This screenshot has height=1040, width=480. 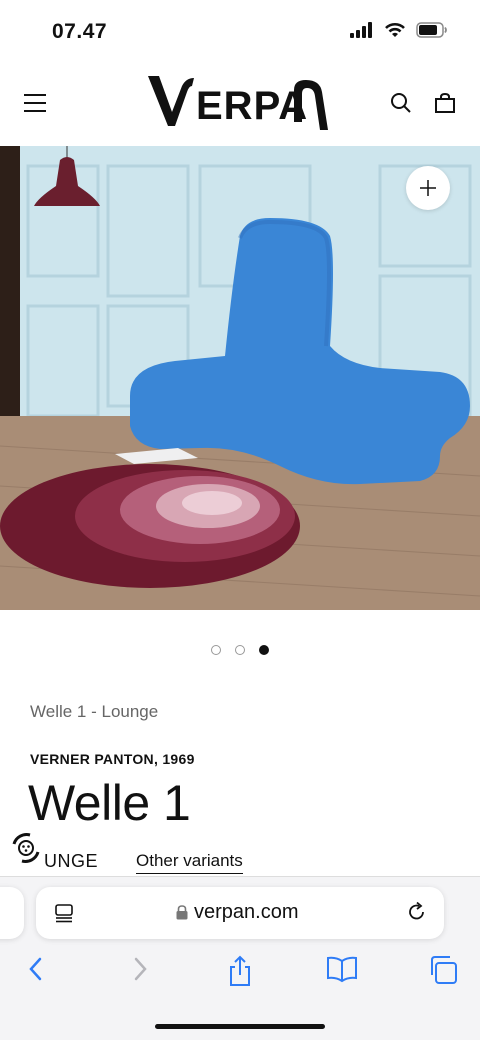 What do you see at coordinates (71, 861) in the screenshot?
I see `category-label: UNGE` at bounding box center [71, 861].